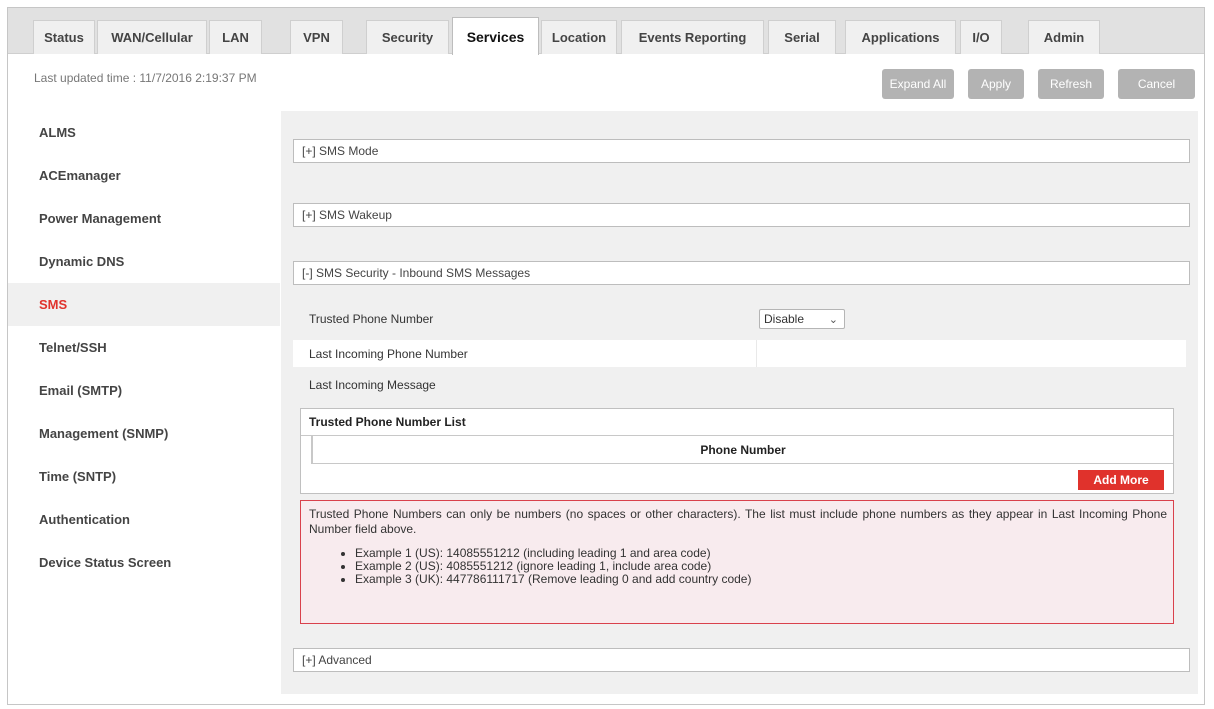  What do you see at coordinates (407, 37) in the screenshot?
I see `tab-security: Security` at bounding box center [407, 37].